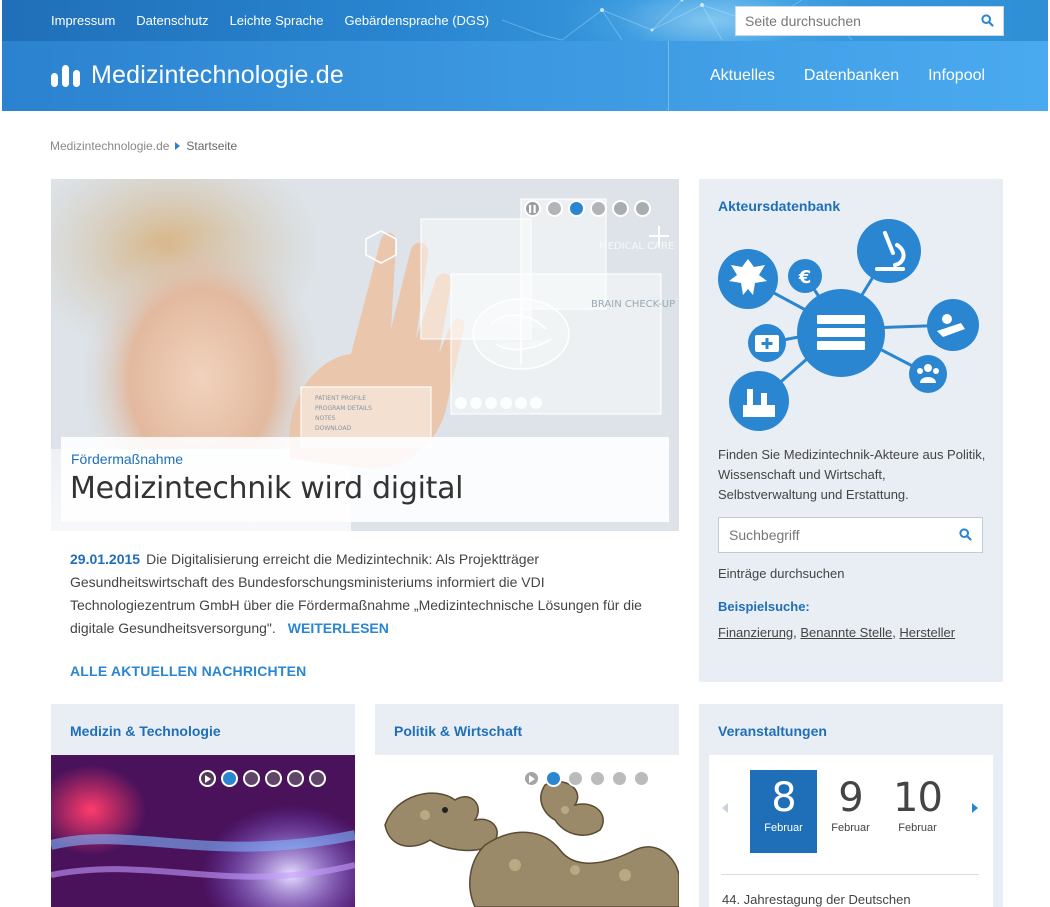 The height and width of the screenshot is (907, 1050). What do you see at coordinates (755, 632) in the screenshot?
I see `example-finanzierung: Finanzierung` at bounding box center [755, 632].